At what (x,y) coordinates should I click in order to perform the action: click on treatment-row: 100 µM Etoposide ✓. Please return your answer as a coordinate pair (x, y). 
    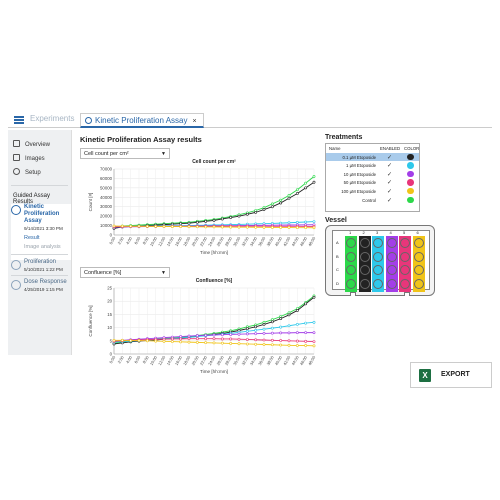
    Looking at the image, I should click on (372, 191).